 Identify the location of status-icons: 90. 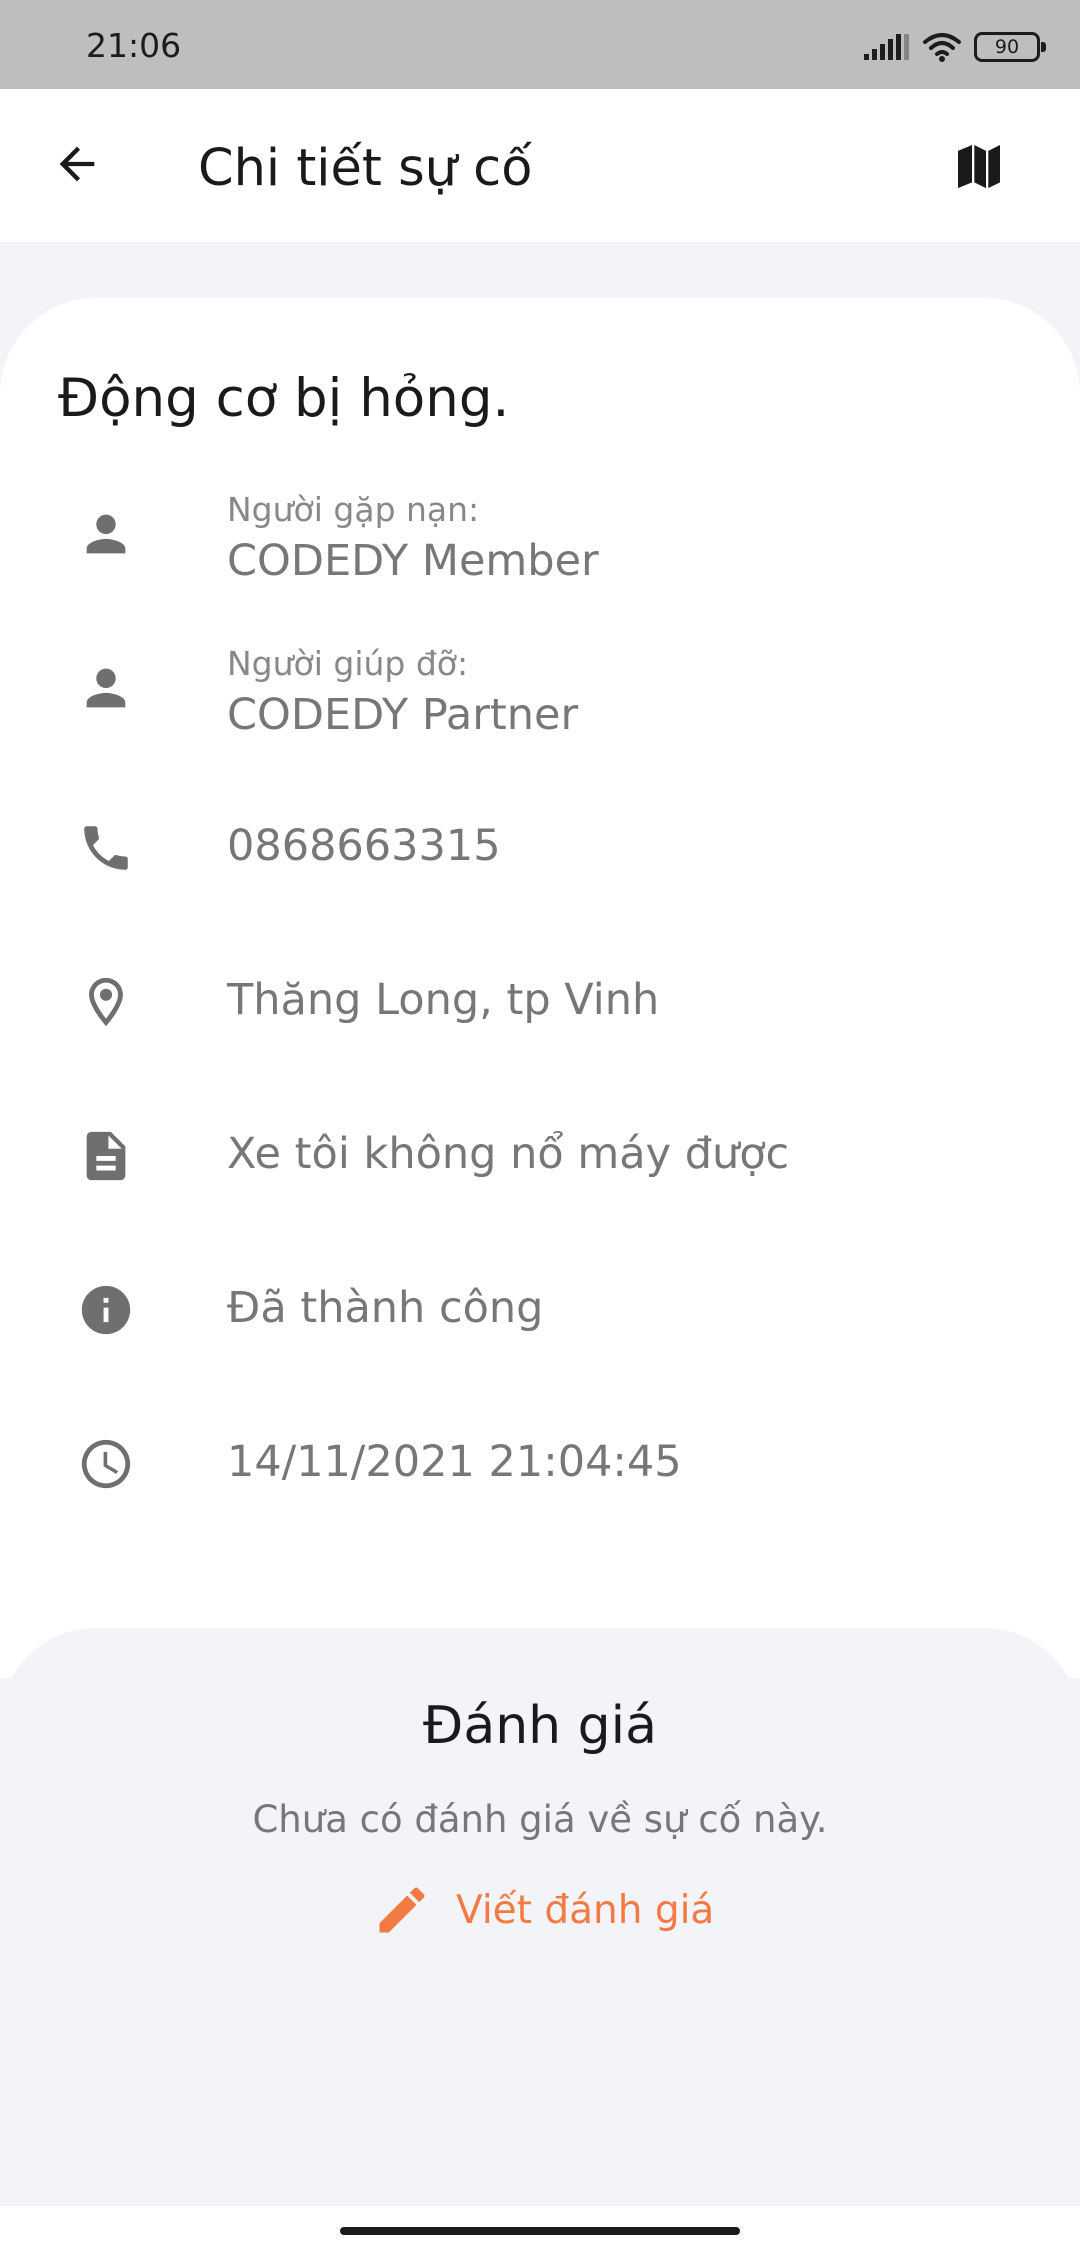
(955, 47).